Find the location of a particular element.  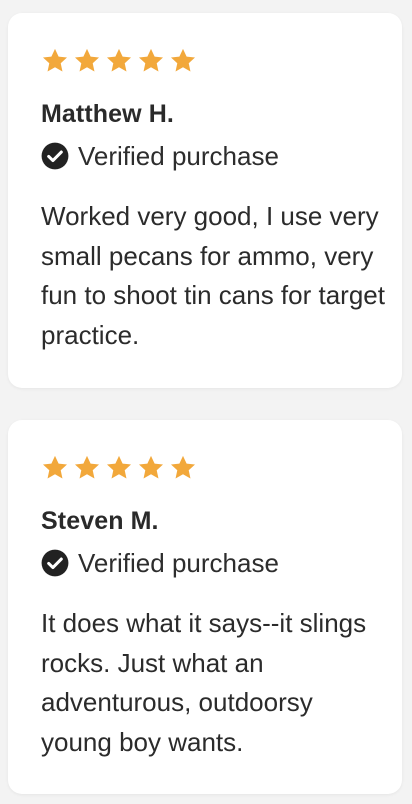

reviewer-name: Matthew H. is located at coordinates (107, 114).